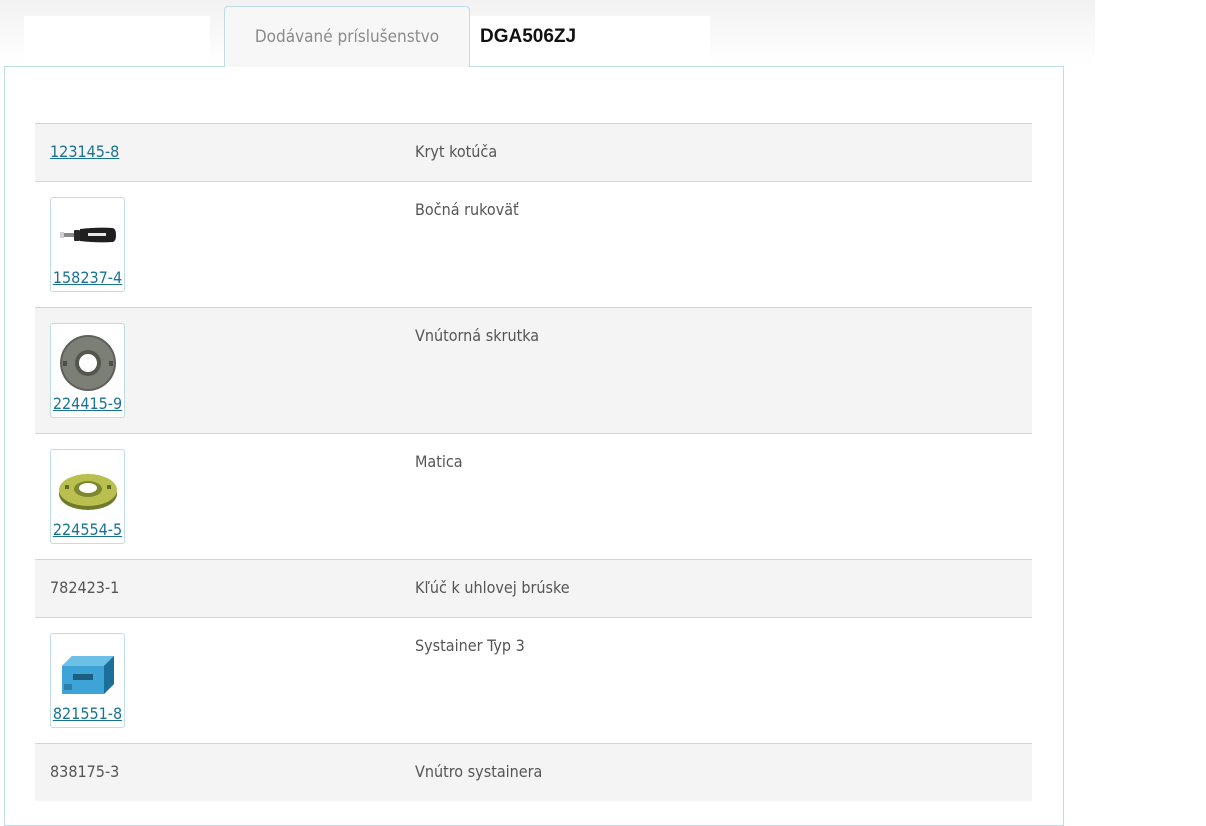  Describe the element at coordinates (479, 771) in the screenshot. I see `accessory-description: Vnútro systainera` at that location.